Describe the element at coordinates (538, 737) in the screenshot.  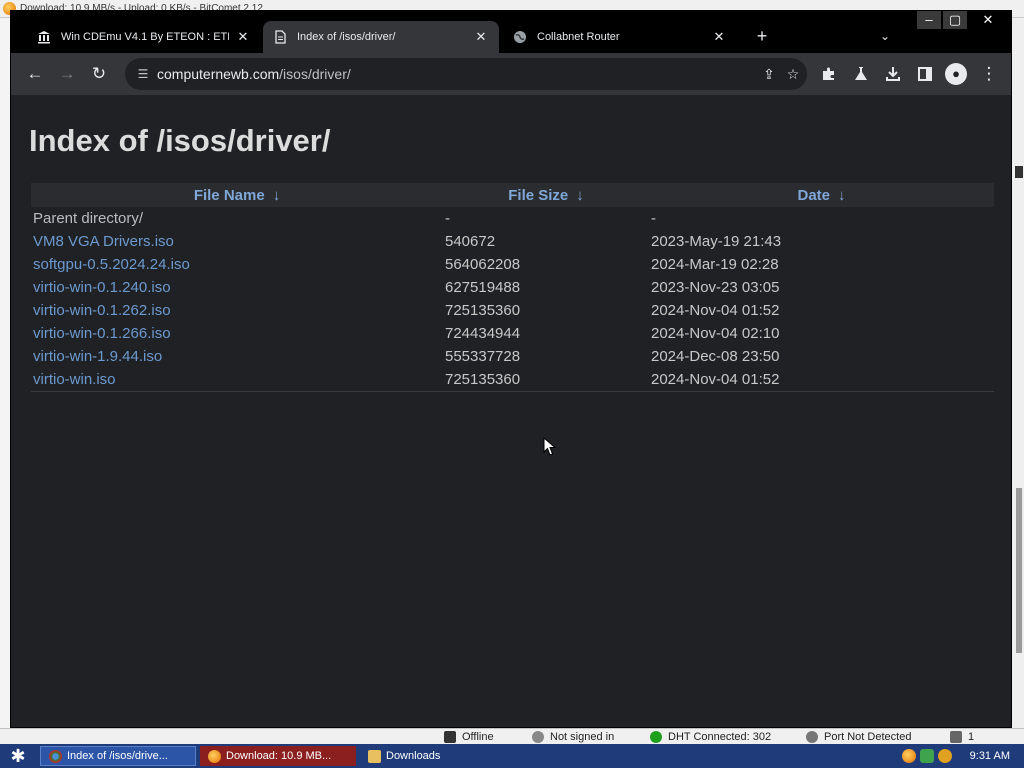
I see `user-icon` at that location.